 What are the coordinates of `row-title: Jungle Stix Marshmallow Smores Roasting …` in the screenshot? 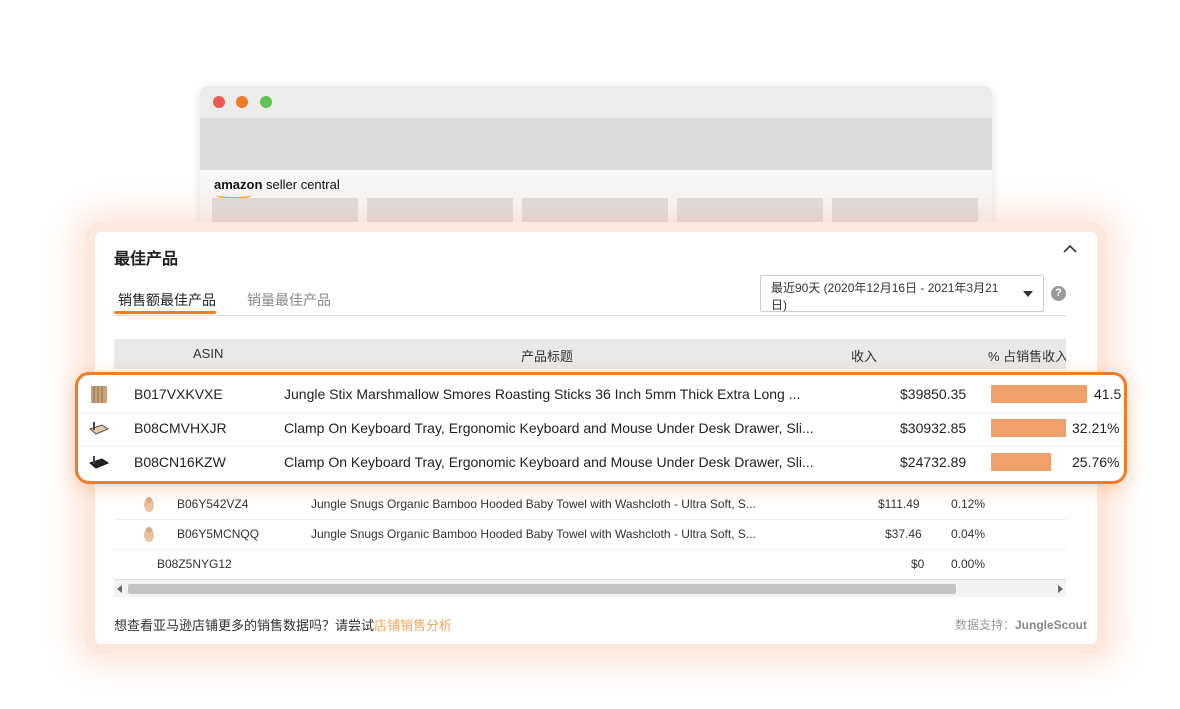 It's located at (542, 394).